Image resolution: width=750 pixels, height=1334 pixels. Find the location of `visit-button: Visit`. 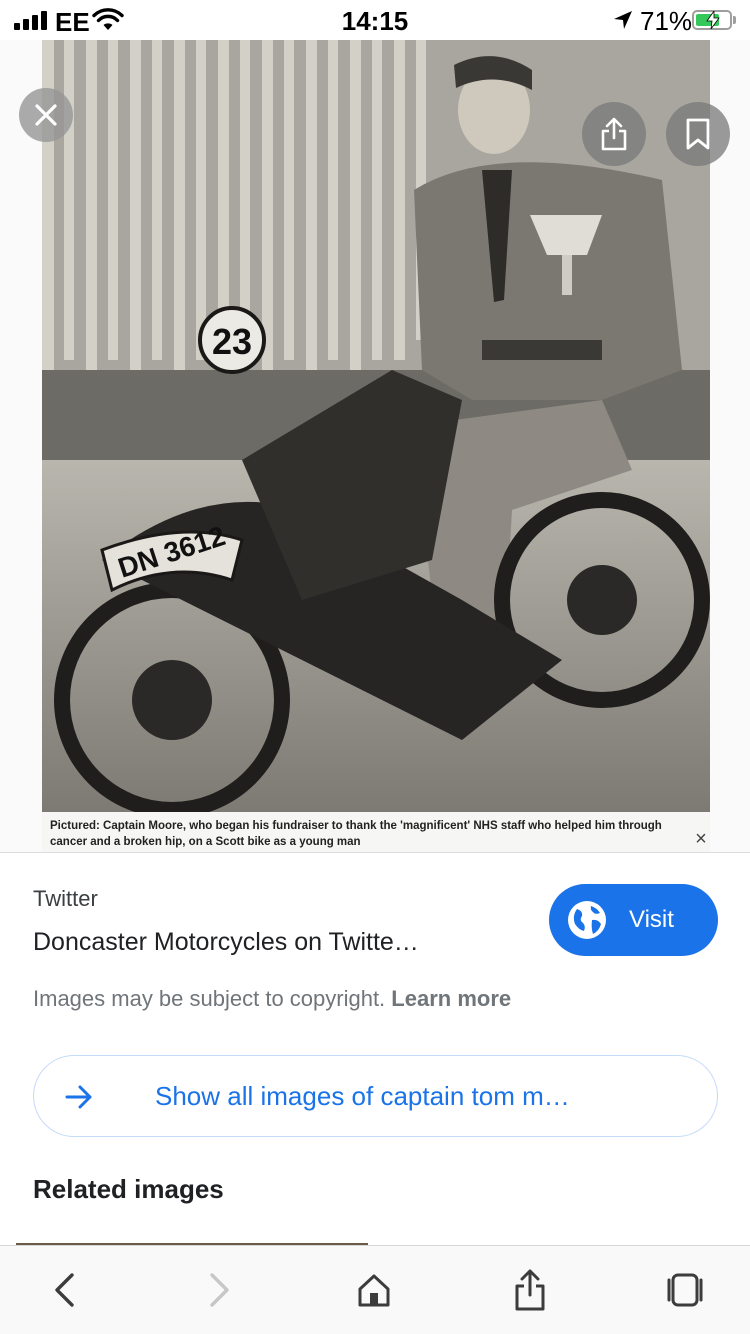

visit-button: Visit is located at coordinates (633, 920).